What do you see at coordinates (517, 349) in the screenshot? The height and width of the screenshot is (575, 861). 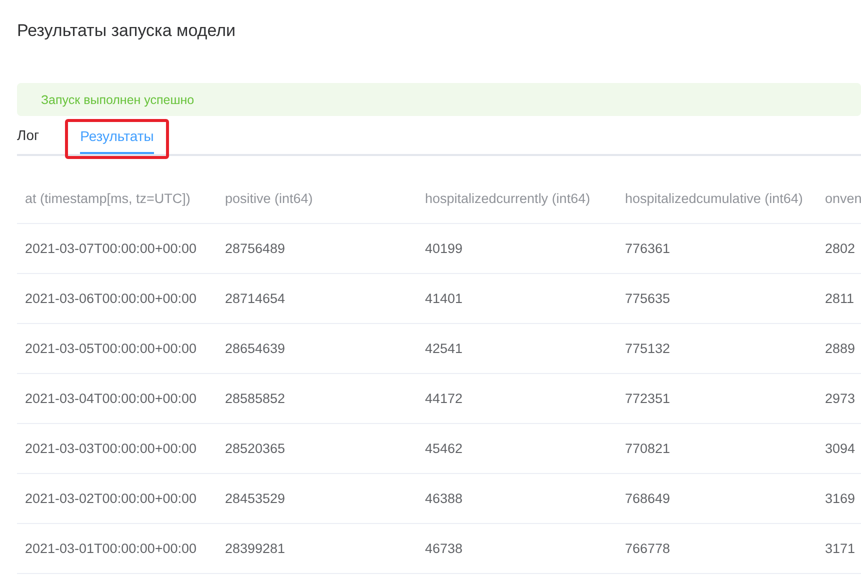 I see `table-cell: 42541` at bounding box center [517, 349].